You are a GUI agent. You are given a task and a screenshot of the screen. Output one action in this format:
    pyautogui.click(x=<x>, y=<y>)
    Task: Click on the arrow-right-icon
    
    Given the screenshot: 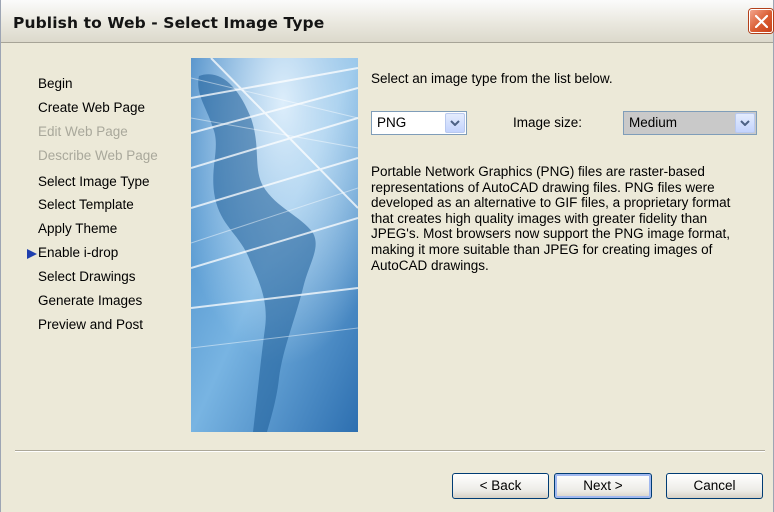 What is the action you would take?
    pyautogui.click(x=32, y=254)
    